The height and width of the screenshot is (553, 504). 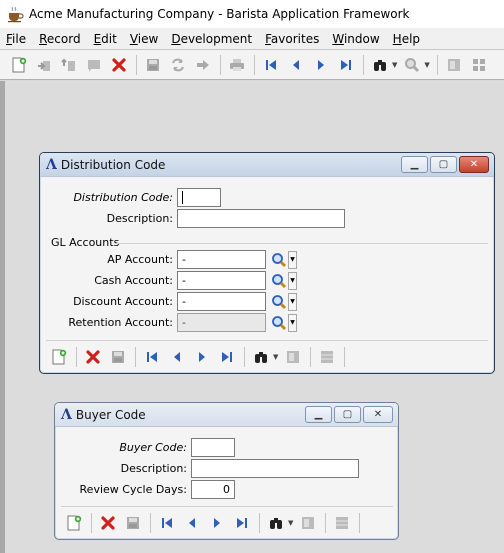 I want to click on ap-account-row: AP Account: - ▼, so click(x=168, y=259).